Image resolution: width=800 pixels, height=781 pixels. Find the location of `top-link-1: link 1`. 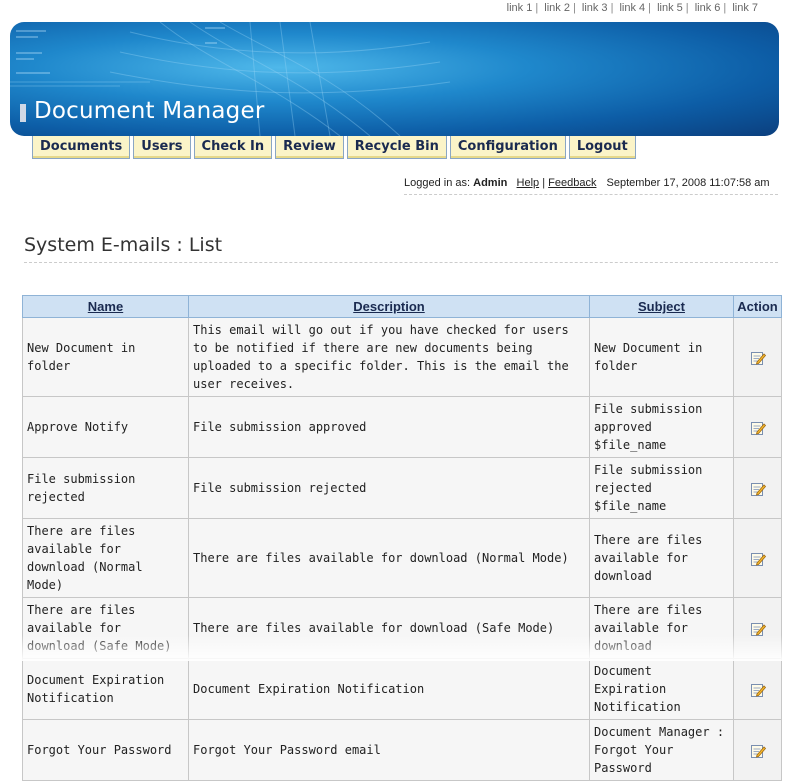

top-link-1: link 1 is located at coordinates (520, 8).